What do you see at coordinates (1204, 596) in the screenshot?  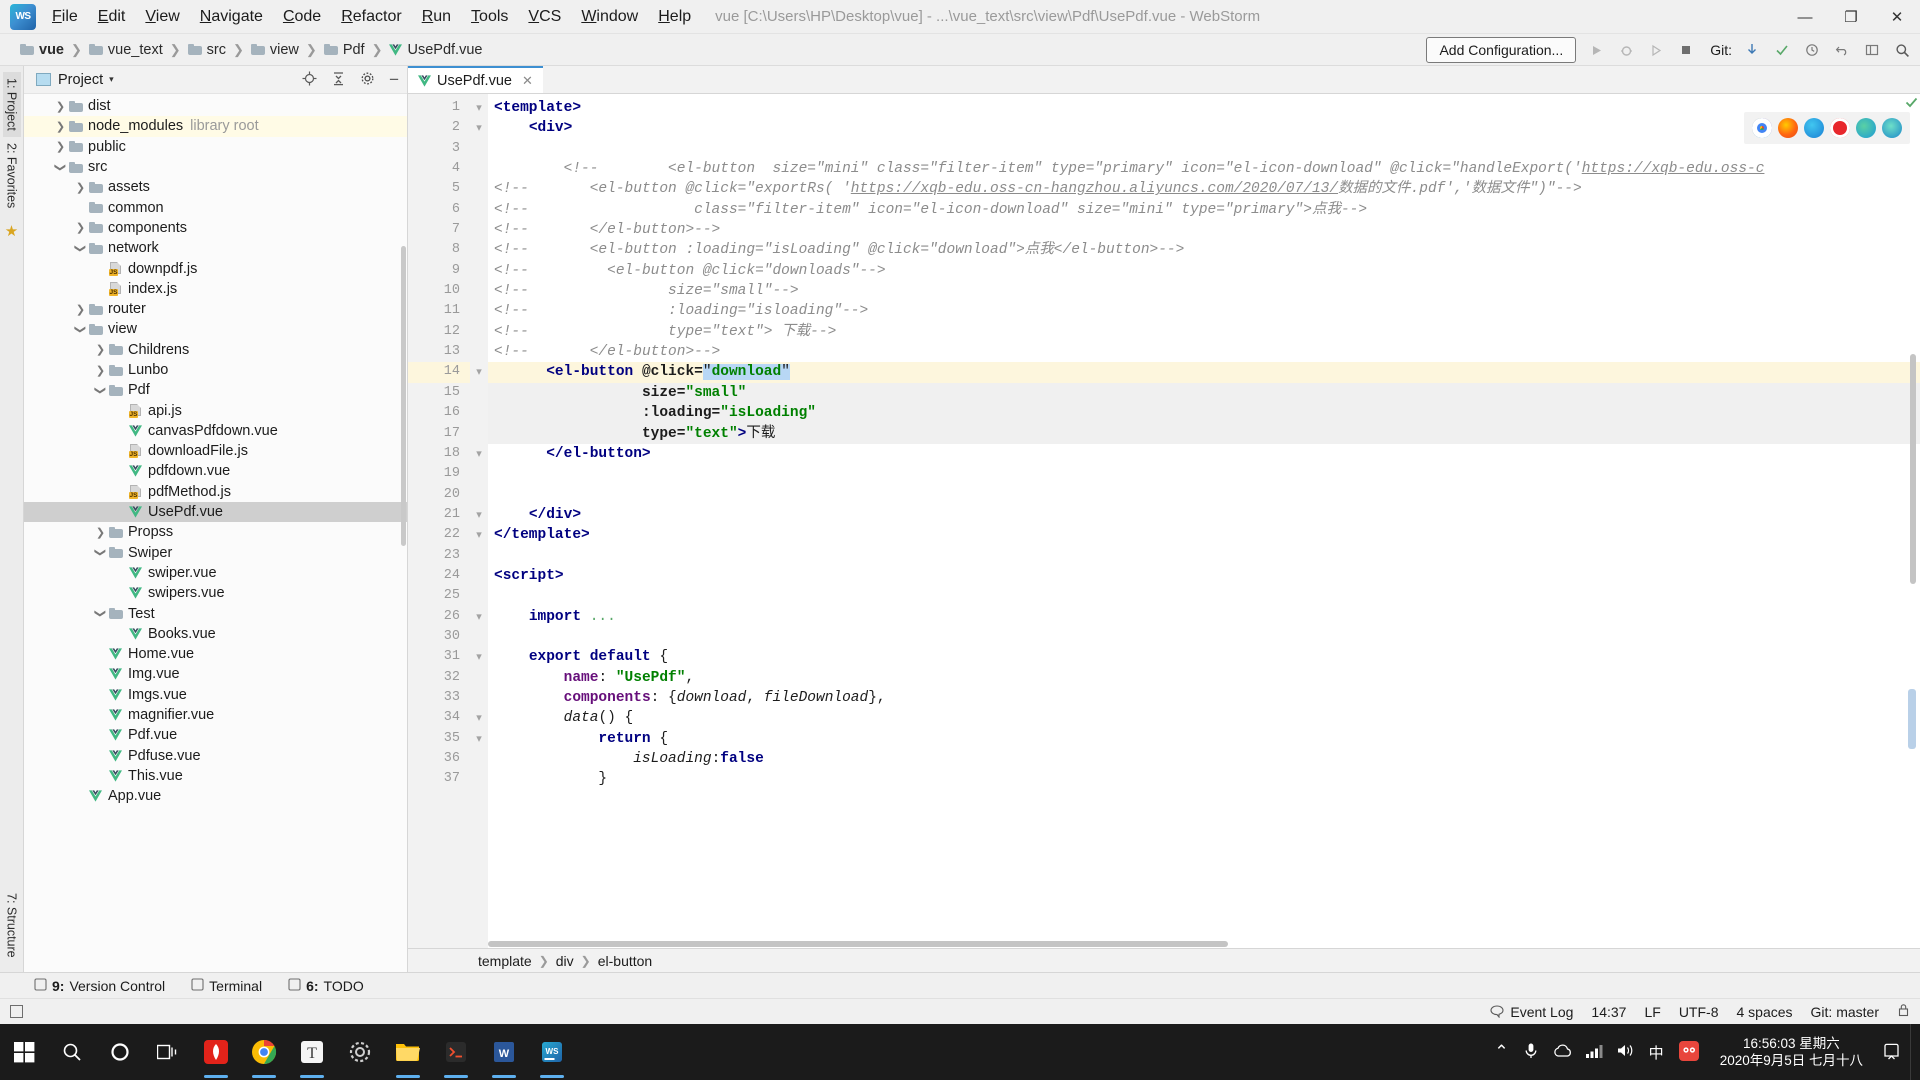 I see `code-line` at bounding box center [1204, 596].